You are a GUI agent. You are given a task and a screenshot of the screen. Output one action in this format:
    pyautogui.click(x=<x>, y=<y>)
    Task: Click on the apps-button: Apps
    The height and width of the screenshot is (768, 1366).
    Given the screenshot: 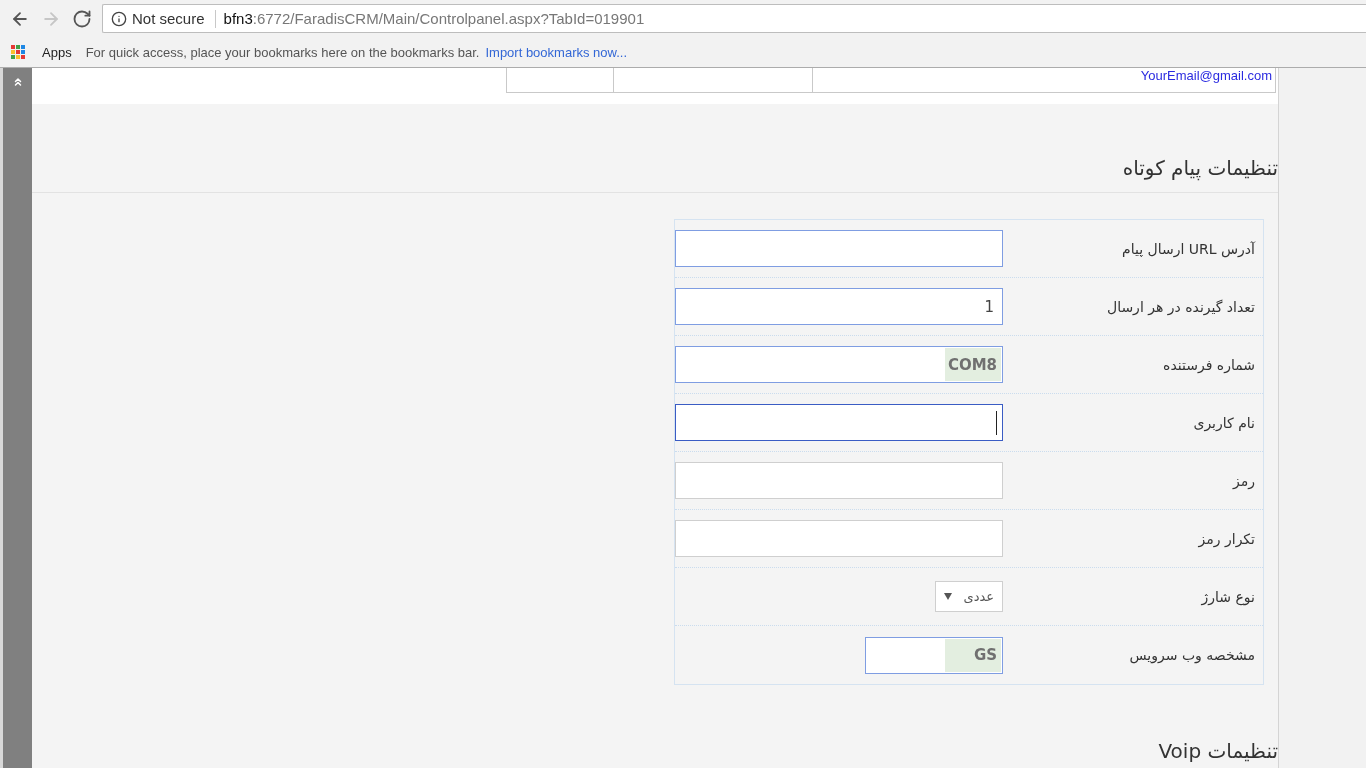 What is the action you would take?
    pyautogui.click(x=41, y=52)
    